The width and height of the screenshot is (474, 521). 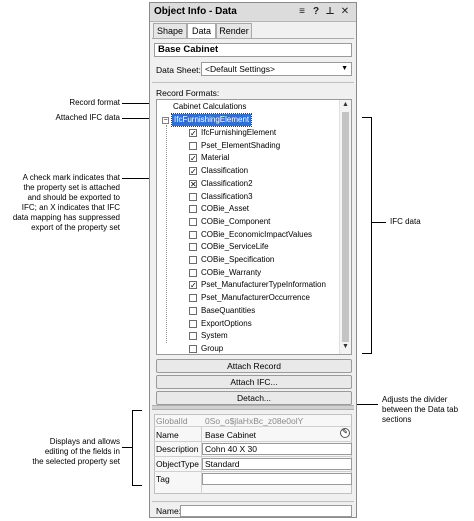 What do you see at coordinates (277, 449) in the screenshot?
I see `description-input: Cohn 40 X 30` at bounding box center [277, 449].